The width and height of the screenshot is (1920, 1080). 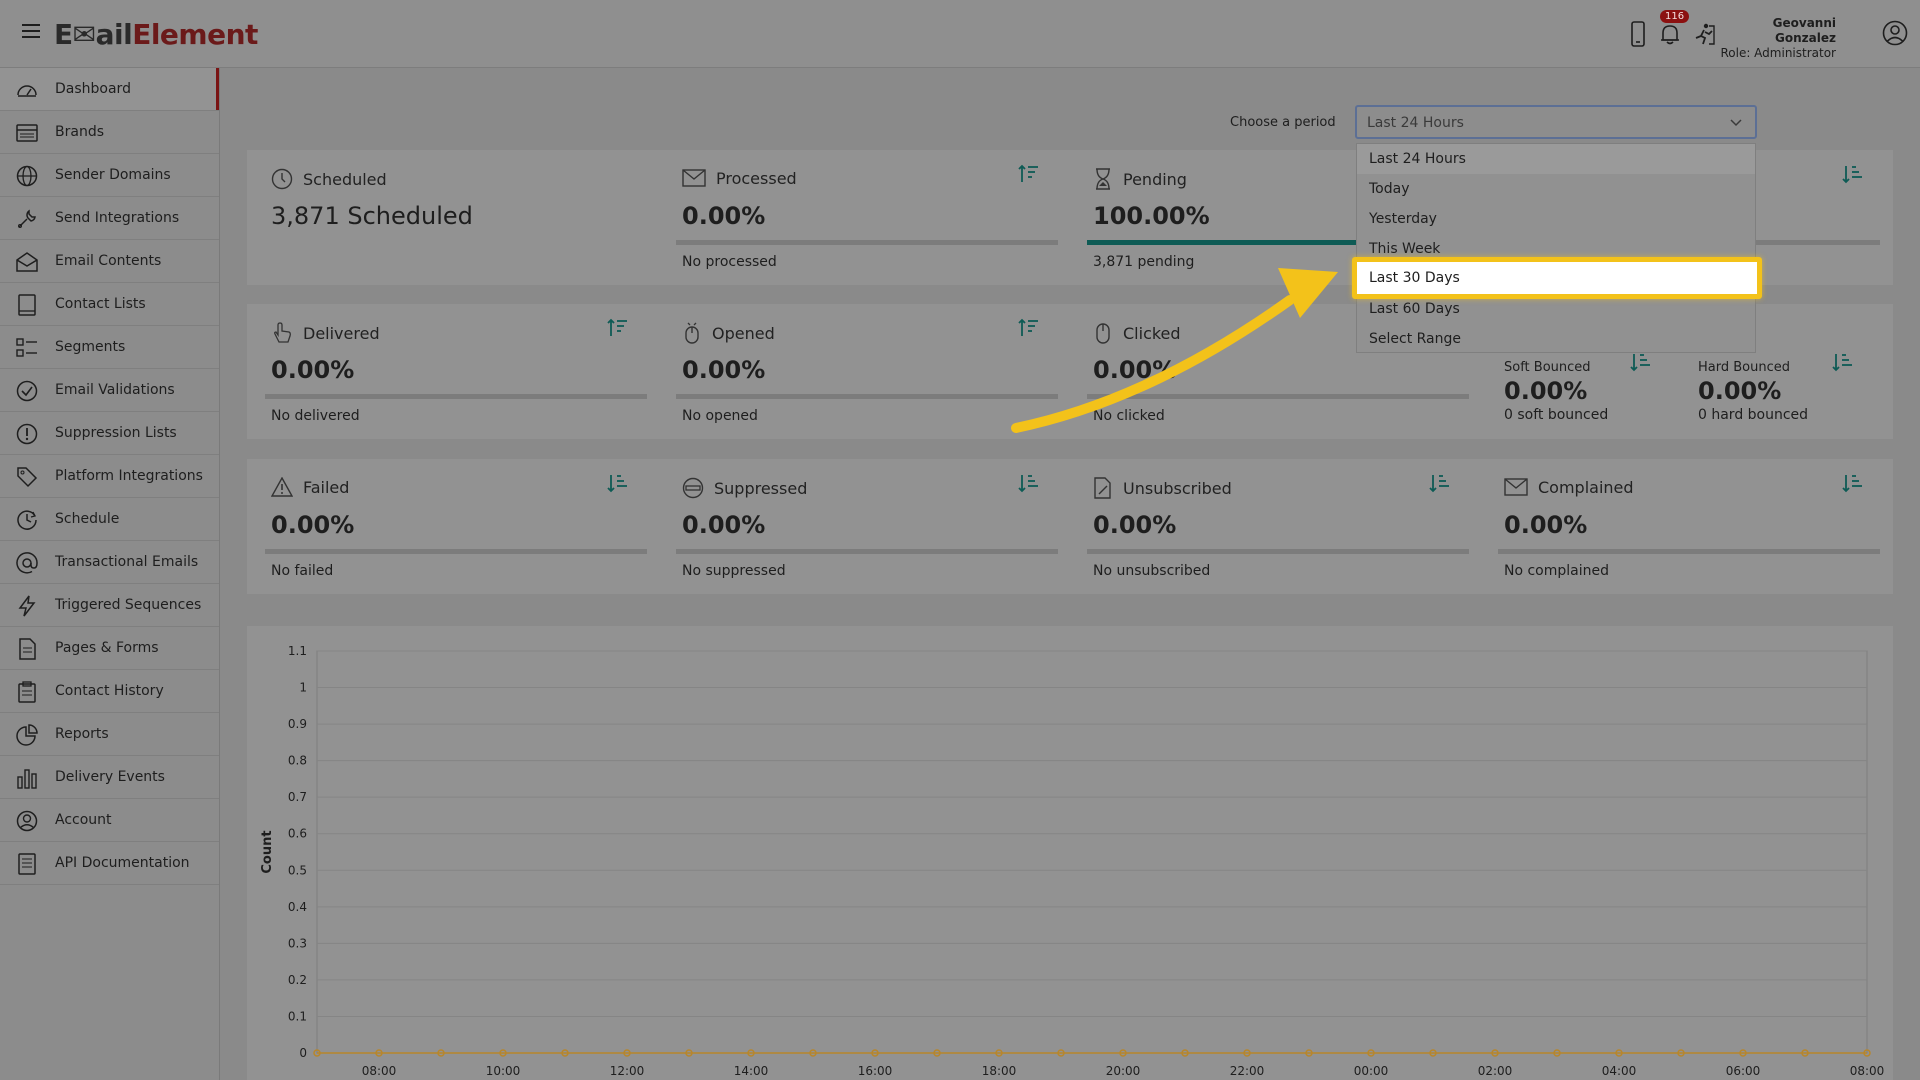 I want to click on annotation-arrow, so click(x=1153, y=364).